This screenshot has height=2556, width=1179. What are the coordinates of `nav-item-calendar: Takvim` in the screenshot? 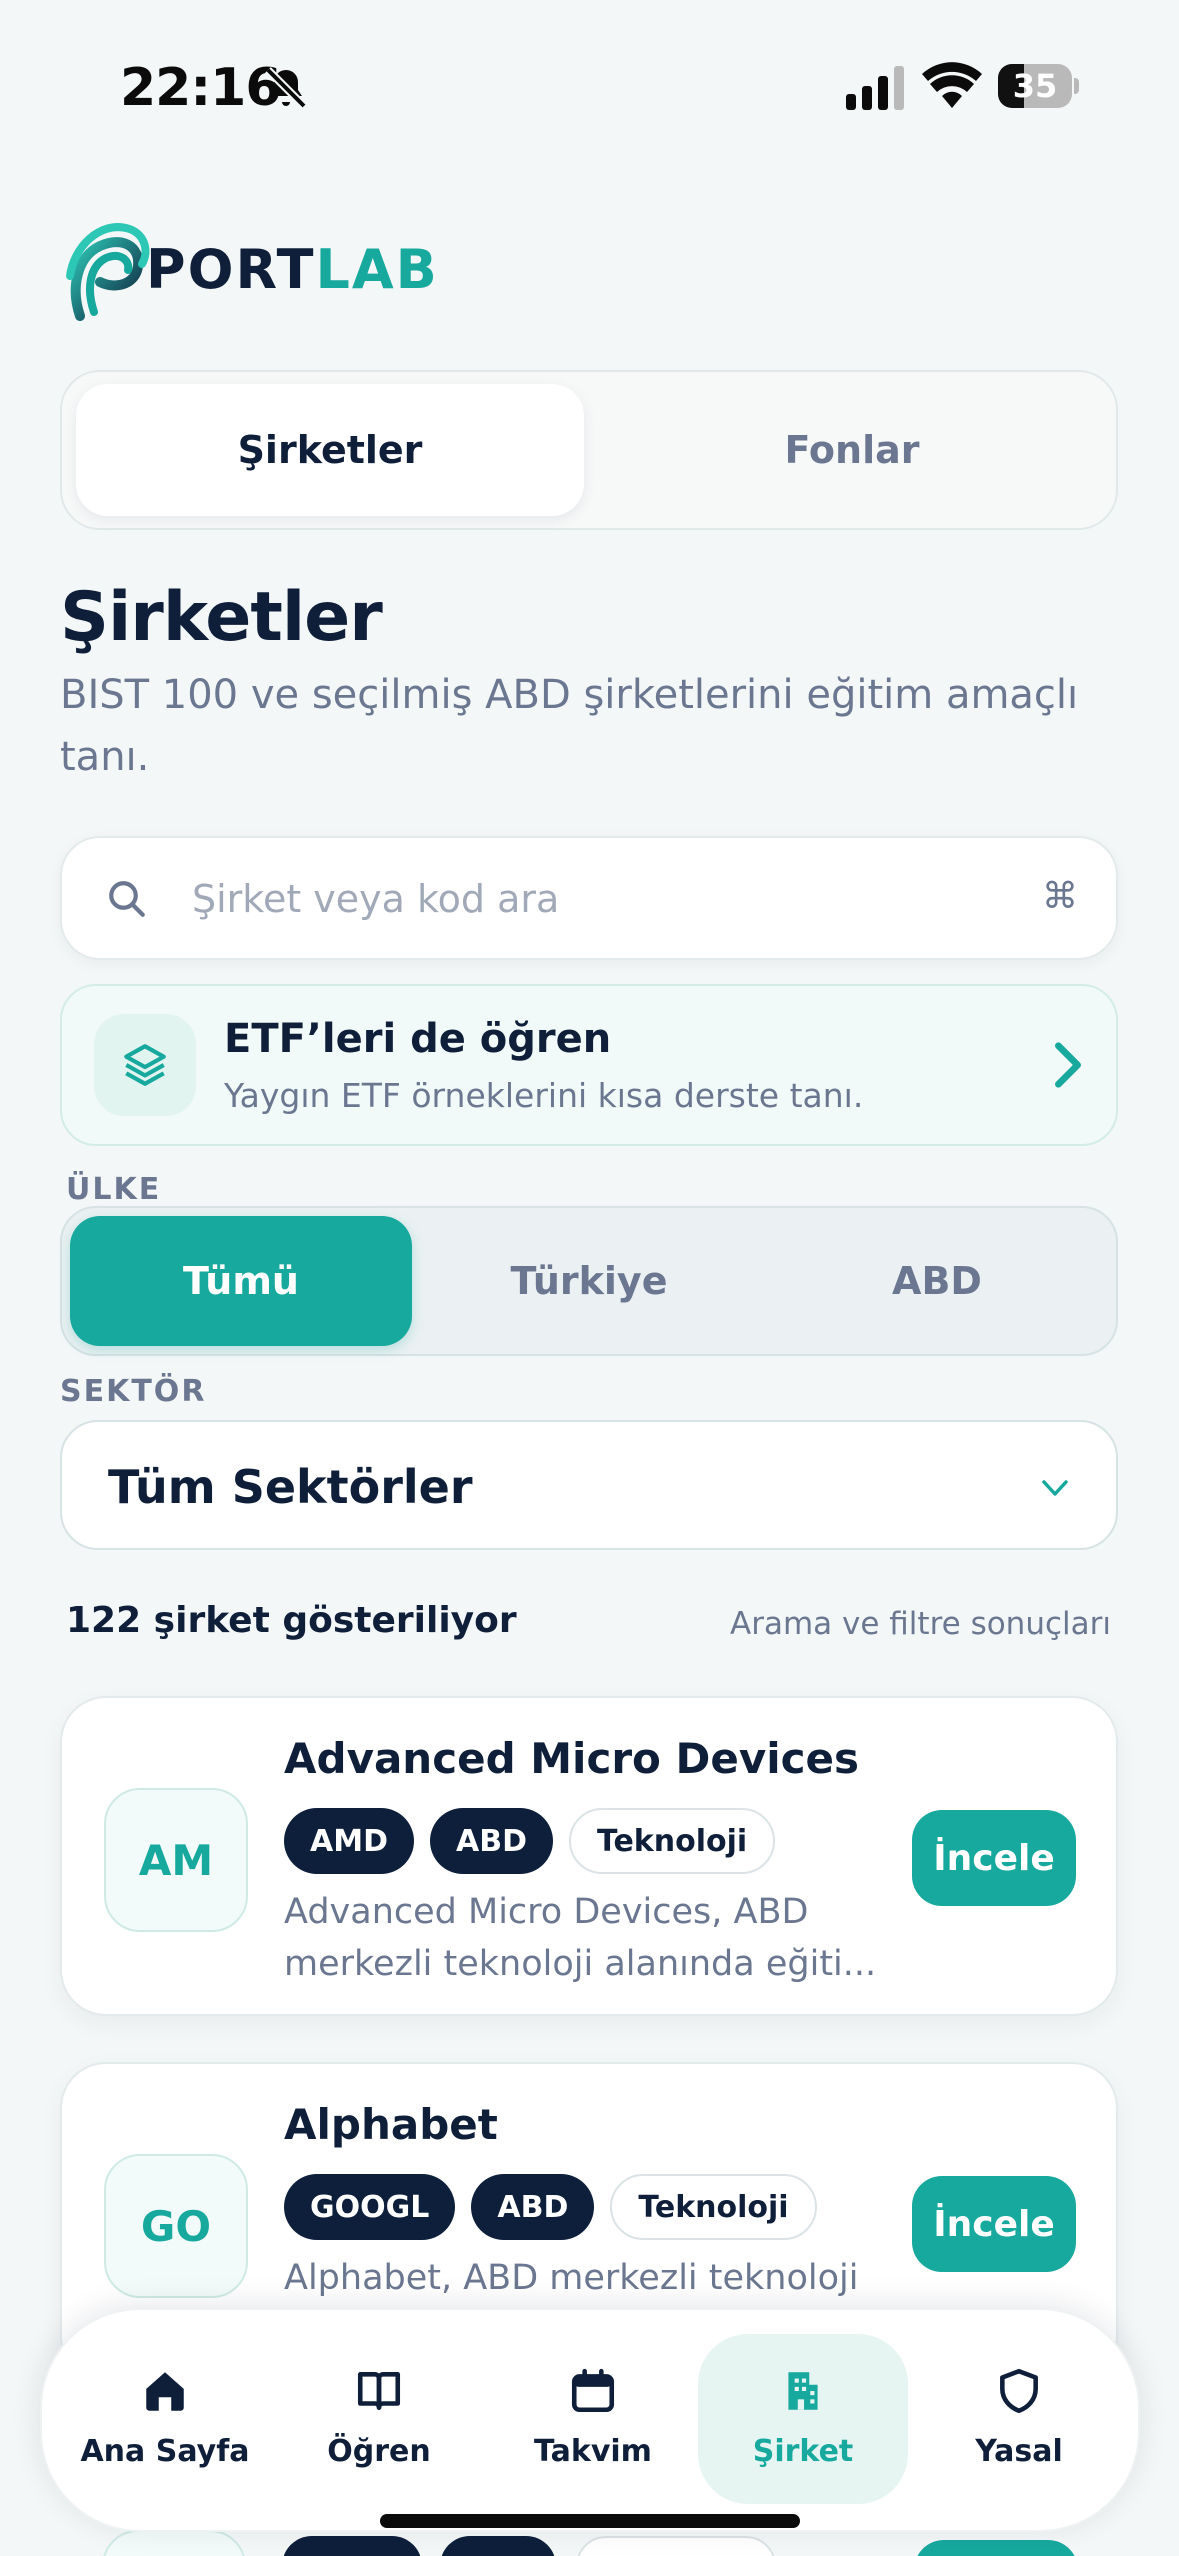 It's located at (593, 2419).